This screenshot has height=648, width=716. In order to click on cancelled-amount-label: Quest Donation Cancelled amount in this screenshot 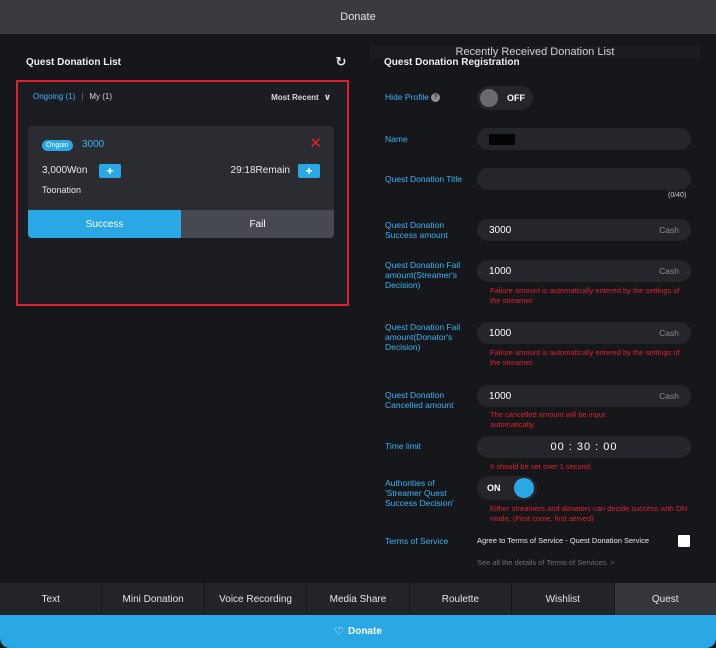, I will do `click(419, 400)`.